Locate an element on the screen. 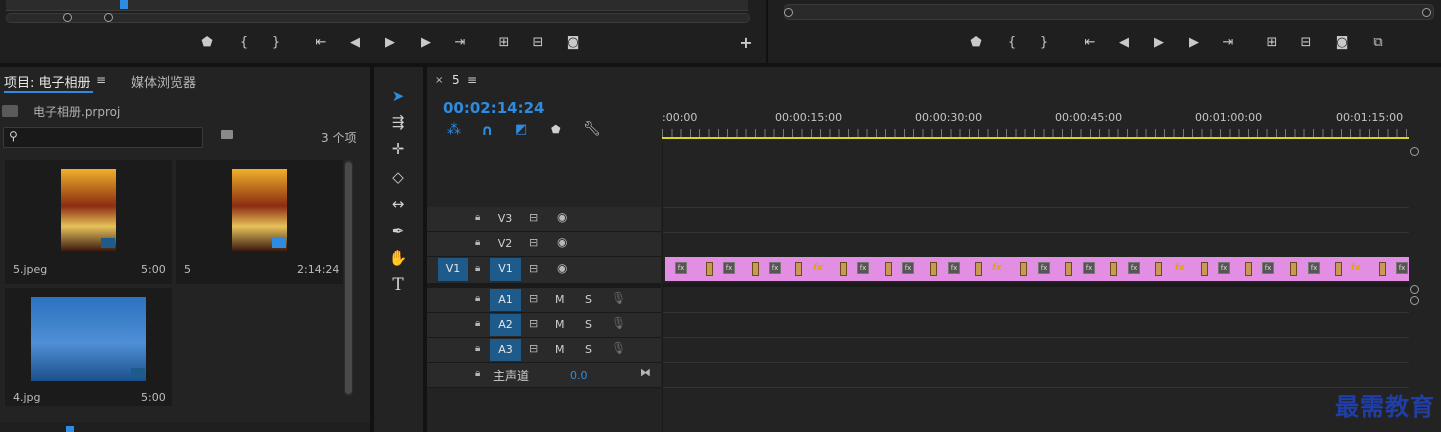 This screenshot has width=1441, height=432. tab-project: 项目: 电子相册 is located at coordinates (47, 81).